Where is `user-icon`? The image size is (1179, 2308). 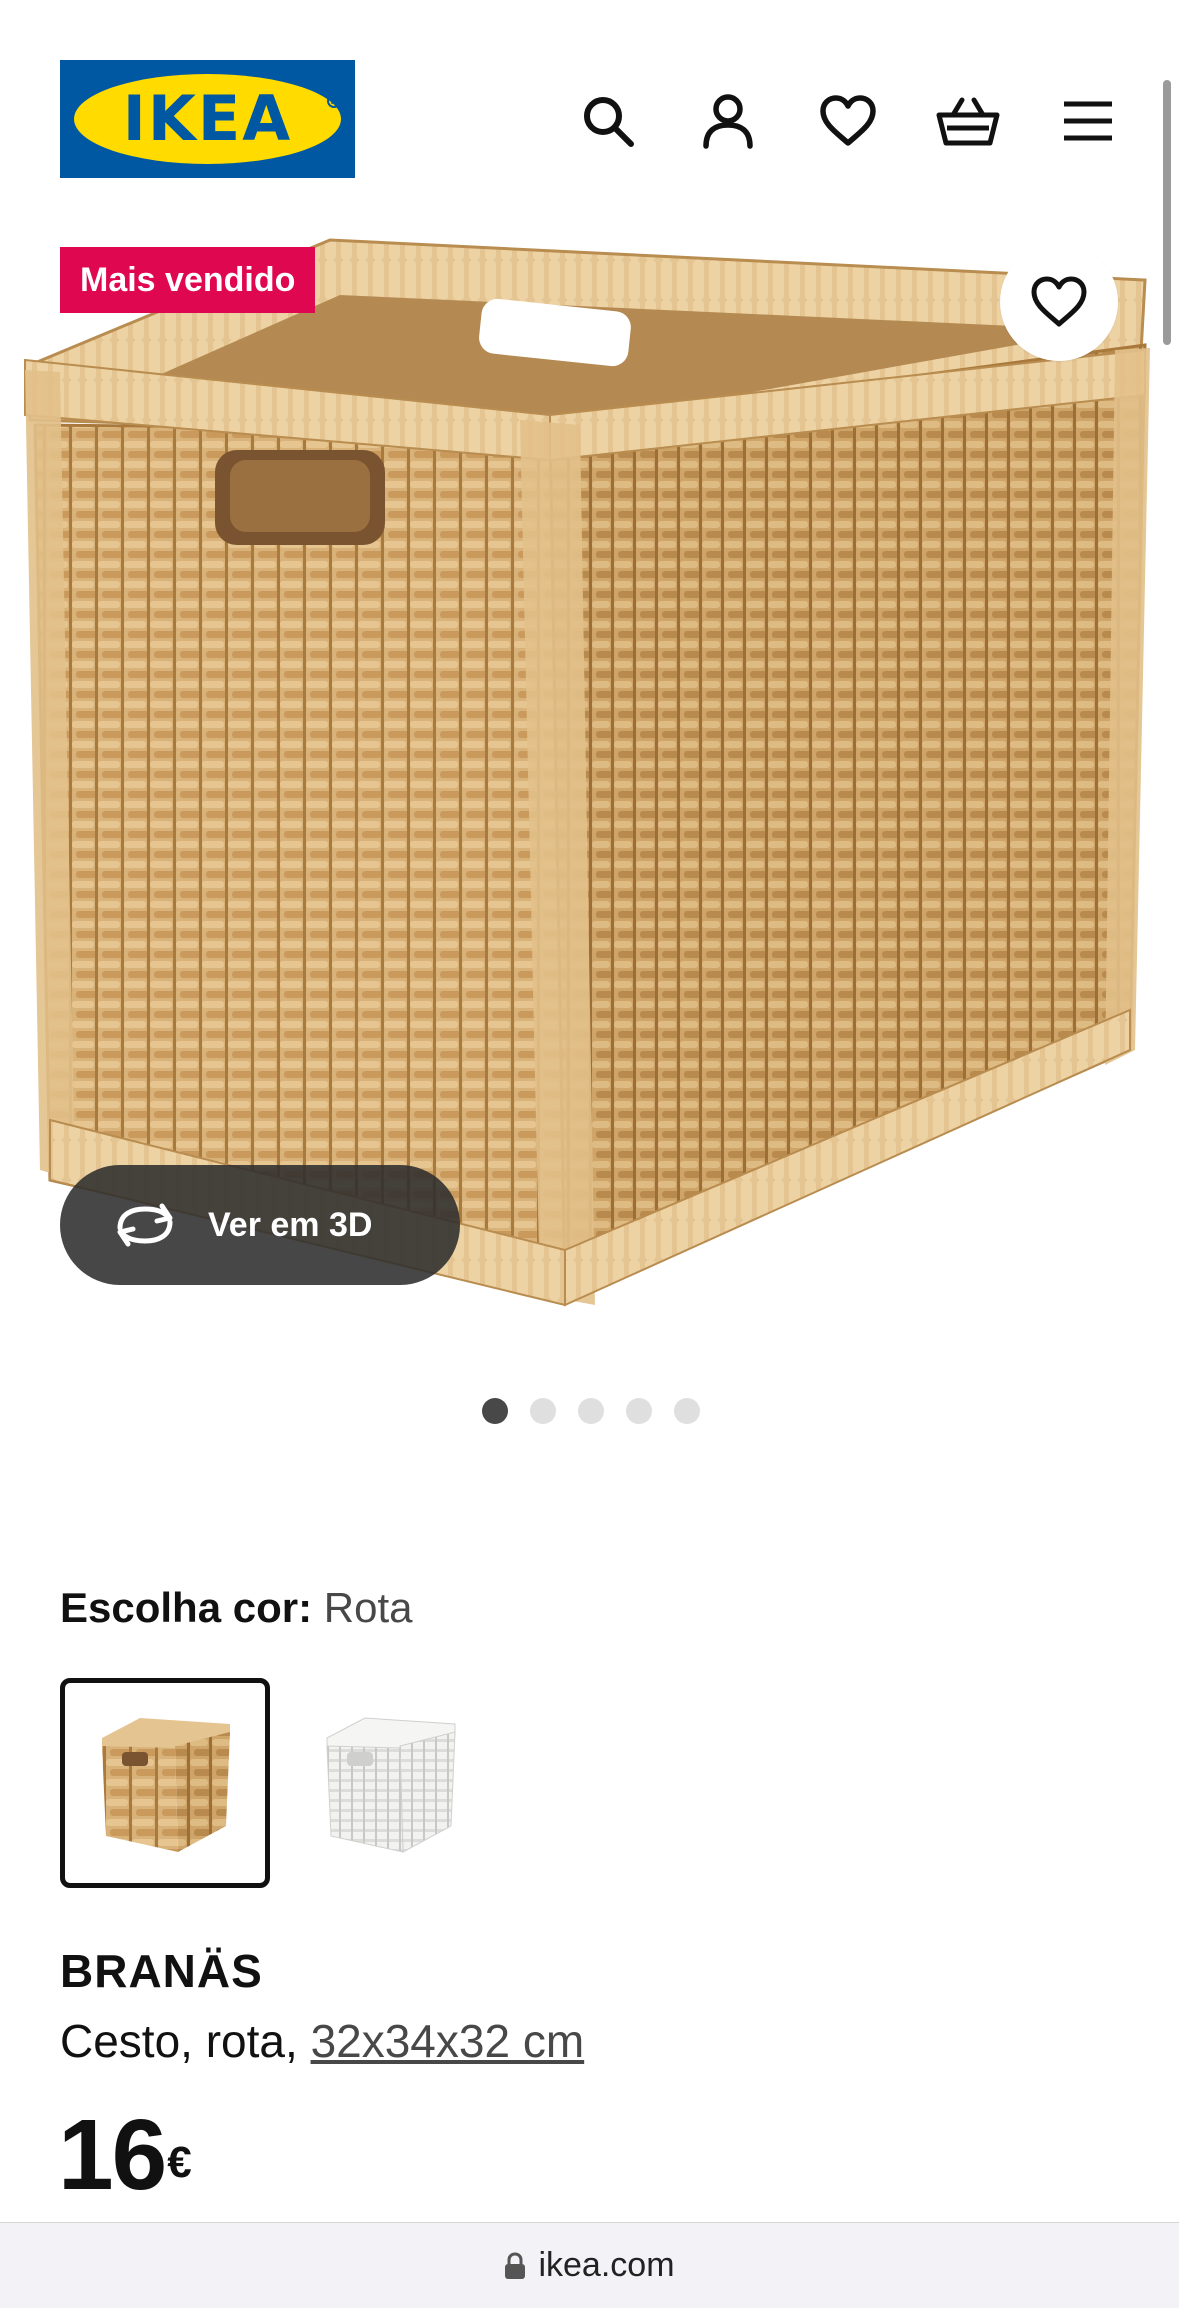
user-icon is located at coordinates (728, 121).